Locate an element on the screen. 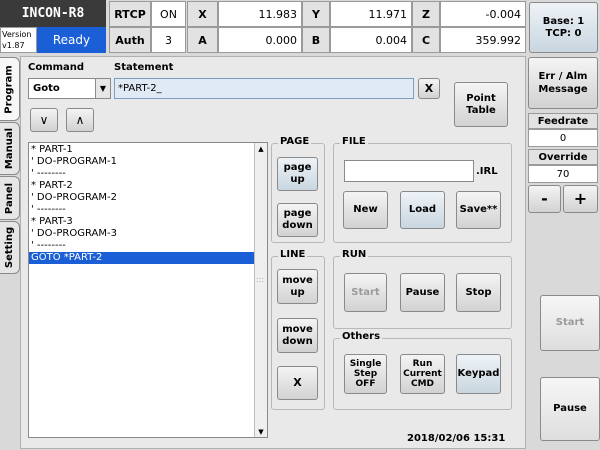 The height and width of the screenshot is (450, 600). timestamp: 2018/02/06 15:31 is located at coordinates (456, 438).